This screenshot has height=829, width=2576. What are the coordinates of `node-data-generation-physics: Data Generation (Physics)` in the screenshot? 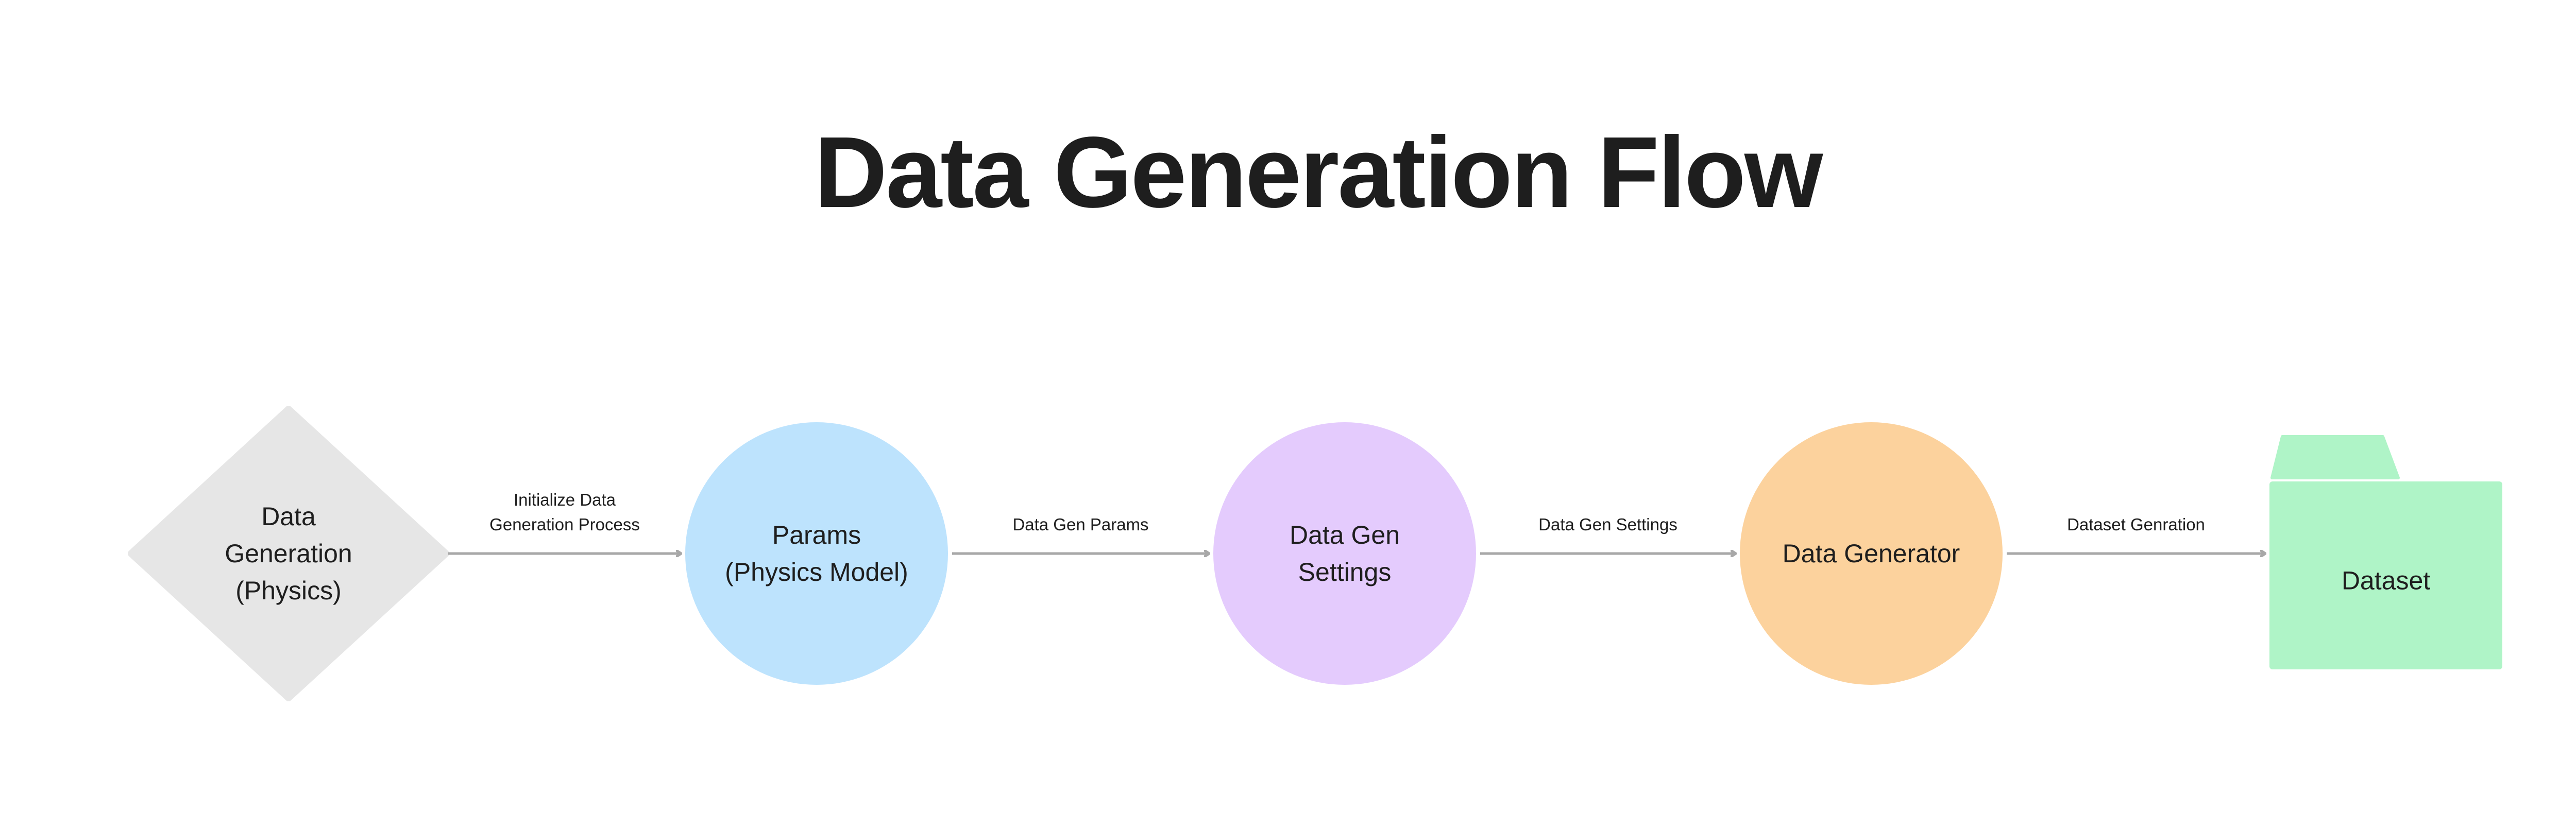 It's located at (288, 553).